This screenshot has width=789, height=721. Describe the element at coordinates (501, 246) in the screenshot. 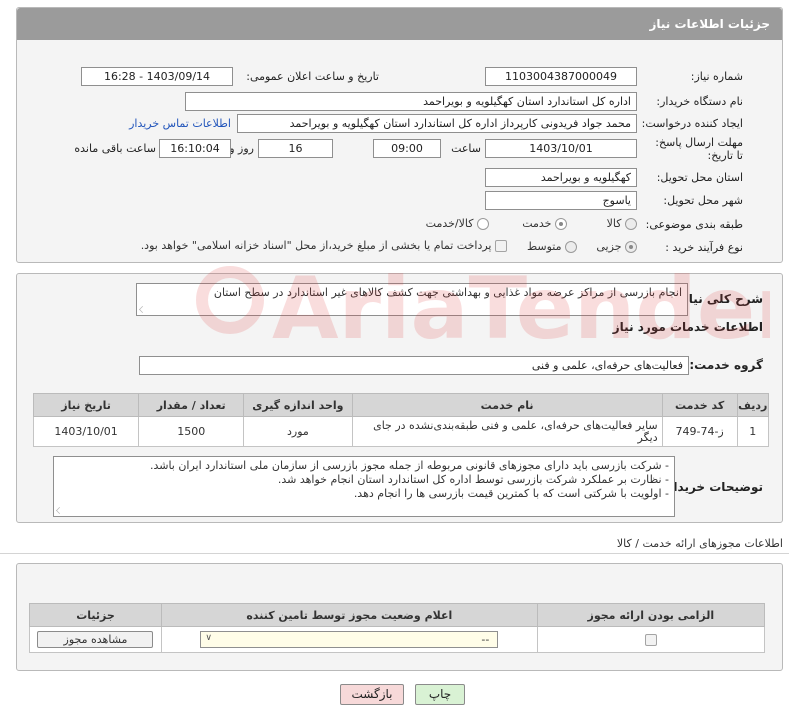

I see `treasury-checkbox` at that location.